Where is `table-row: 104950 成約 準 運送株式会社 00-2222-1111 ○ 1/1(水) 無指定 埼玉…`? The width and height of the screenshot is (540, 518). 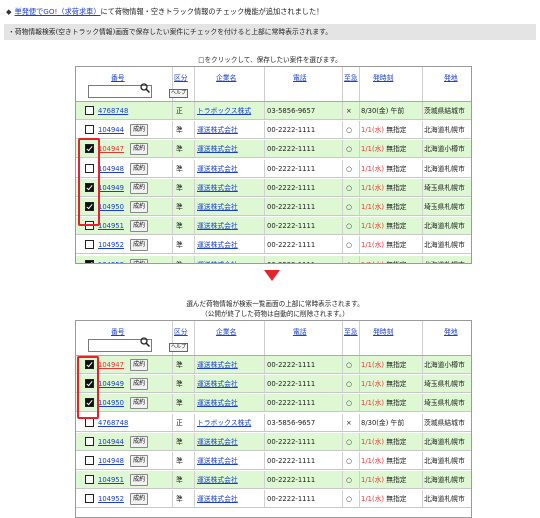 table-row: 104950 成約 準 運送株式会社 00-2222-1111 ○ 1/1(水) 無指定 埼玉… is located at coordinates (273, 403).